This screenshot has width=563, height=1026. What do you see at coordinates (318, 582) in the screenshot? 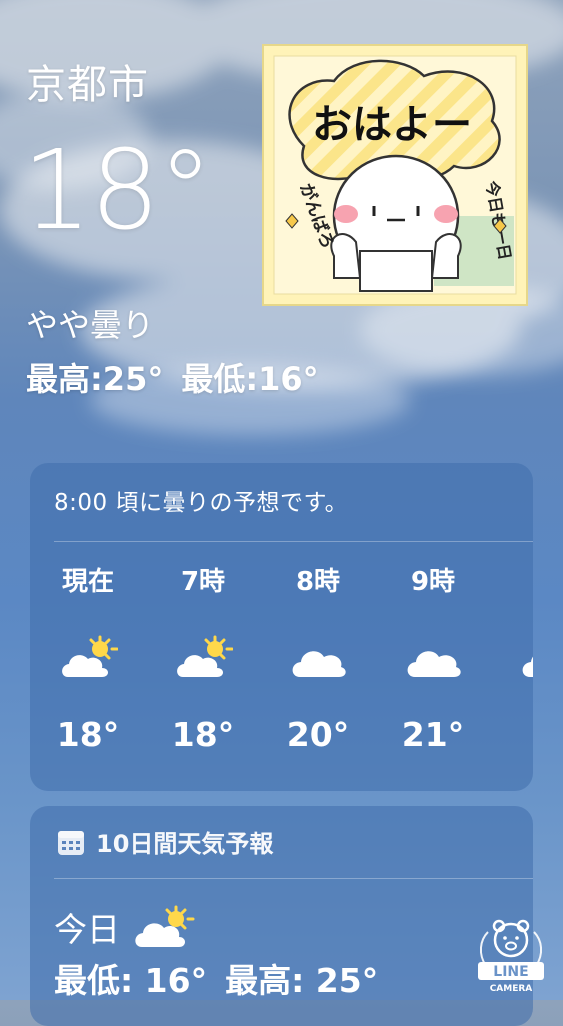
I see `hour-label: 8時` at bounding box center [318, 582].